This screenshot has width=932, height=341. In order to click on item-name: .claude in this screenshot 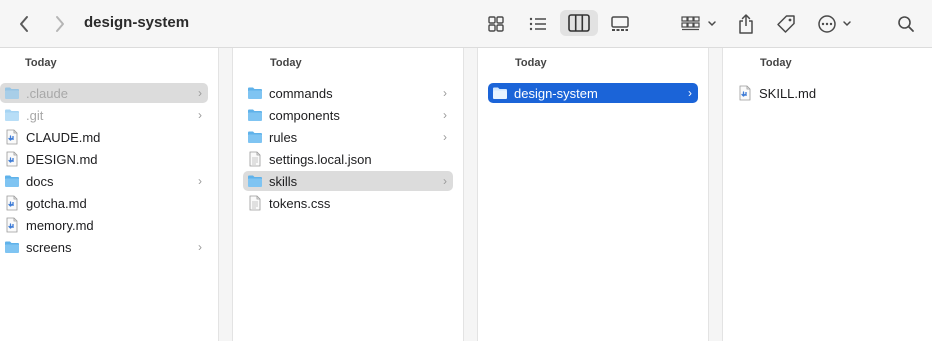, I will do `click(47, 93)`.